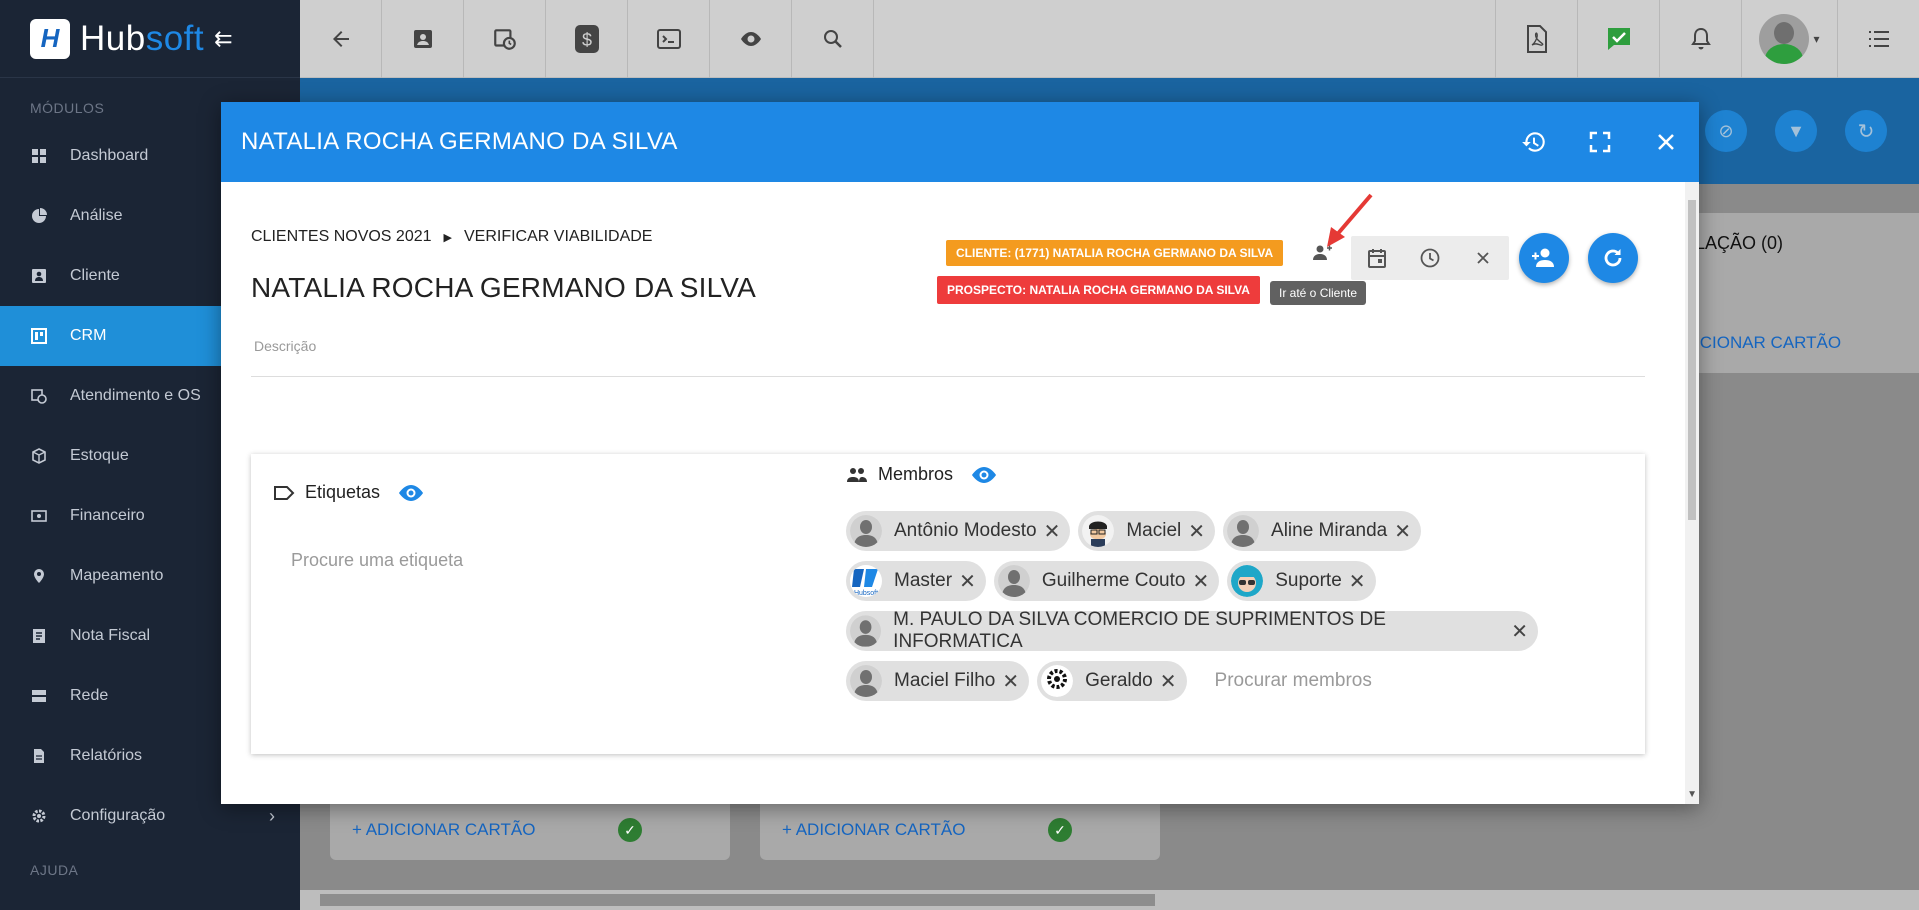 The width and height of the screenshot is (1919, 910). What do you see at coordinates (833, 39) in the screenshot?
I see `search-button` at bounding box center [833, 39].